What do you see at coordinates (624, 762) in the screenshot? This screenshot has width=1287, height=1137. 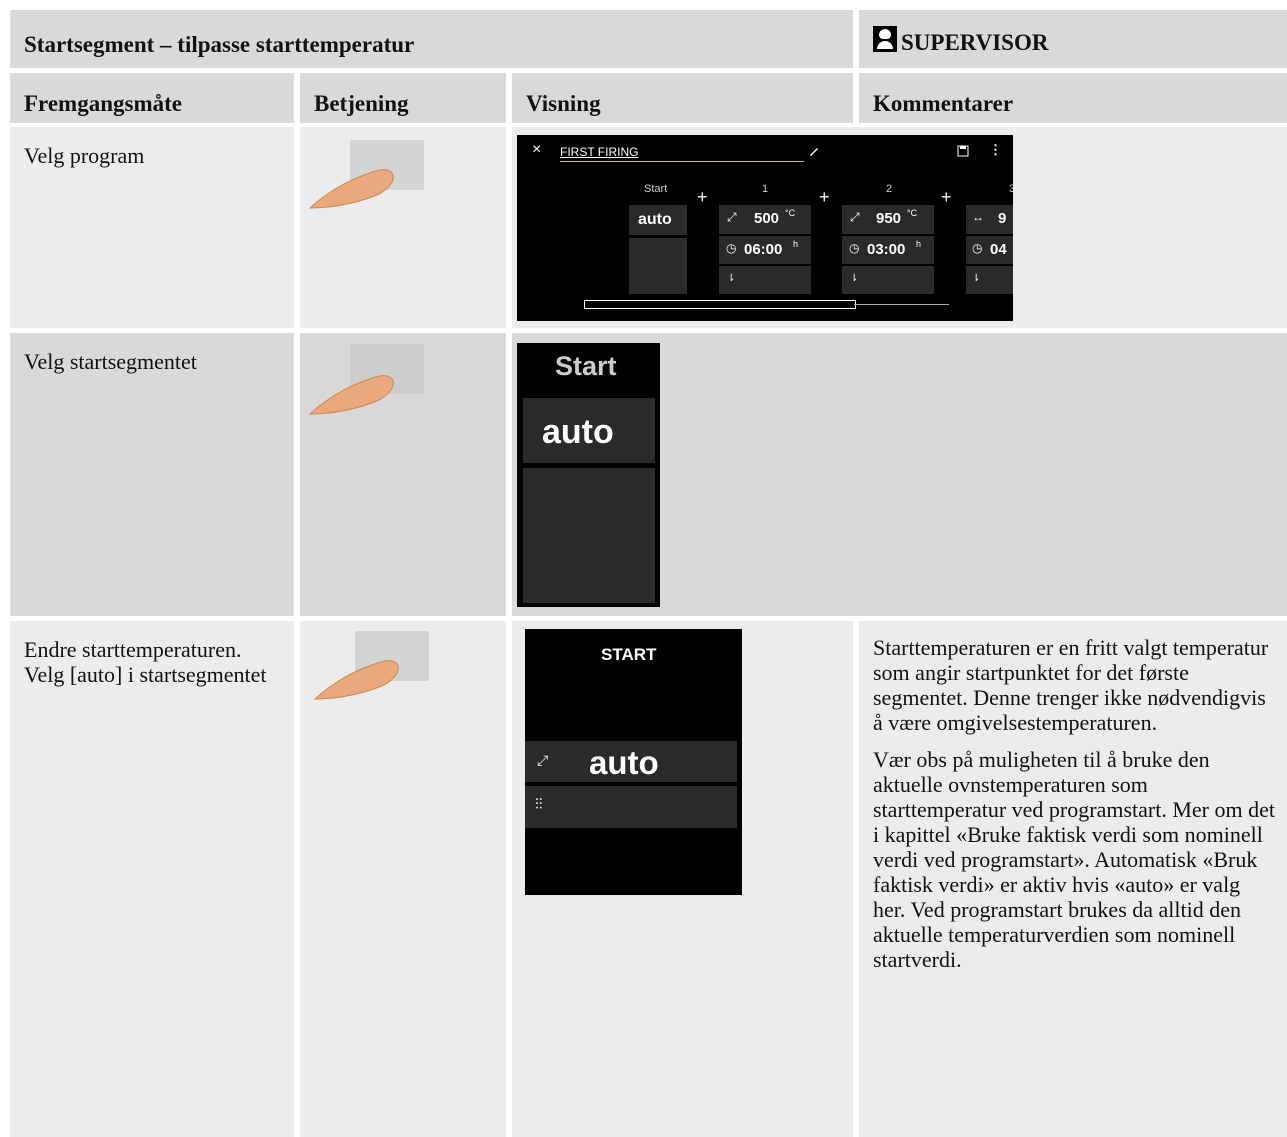 I see `start-temp-value: auto` at bounding box center [624, 762].